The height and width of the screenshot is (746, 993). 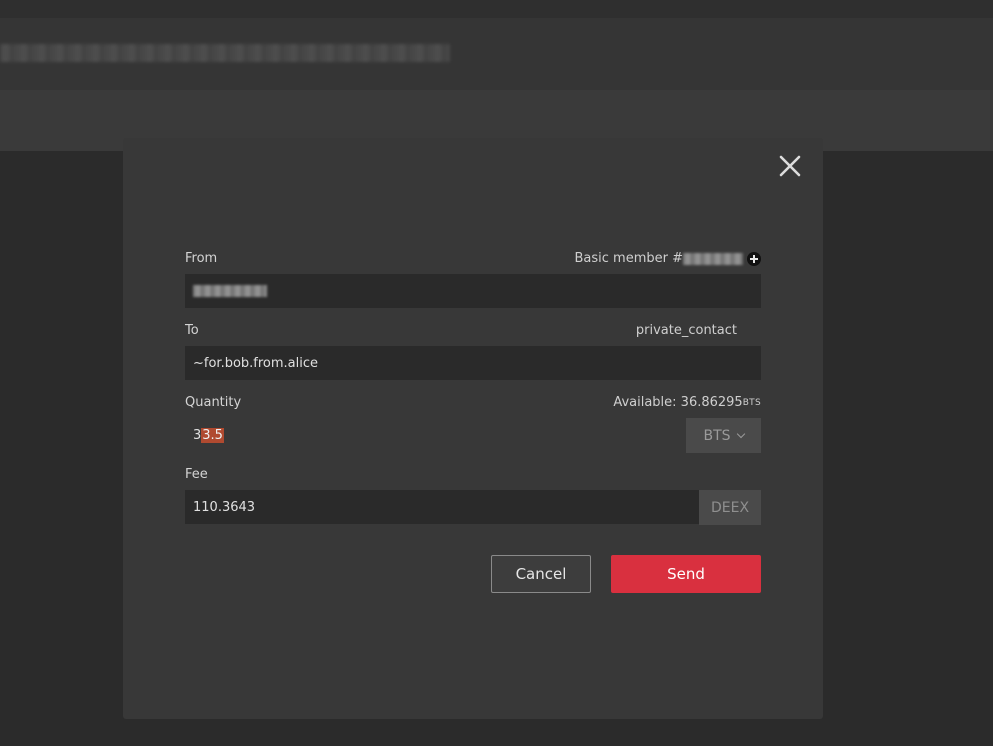 I want to click on asset-select-label: BTS, so click(x=717, y=435).